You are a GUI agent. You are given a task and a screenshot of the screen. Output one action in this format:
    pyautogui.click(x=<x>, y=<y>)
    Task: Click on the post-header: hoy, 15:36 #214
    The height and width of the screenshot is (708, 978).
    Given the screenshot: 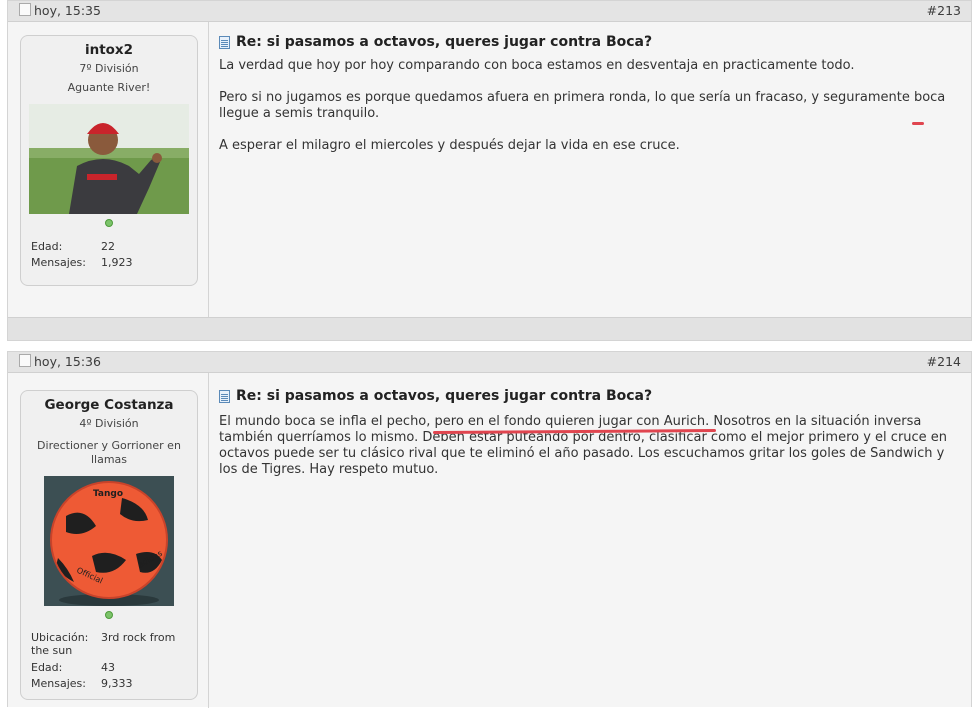 What is the action you would take?
    pyautogui.click(x=489, y=362)
    